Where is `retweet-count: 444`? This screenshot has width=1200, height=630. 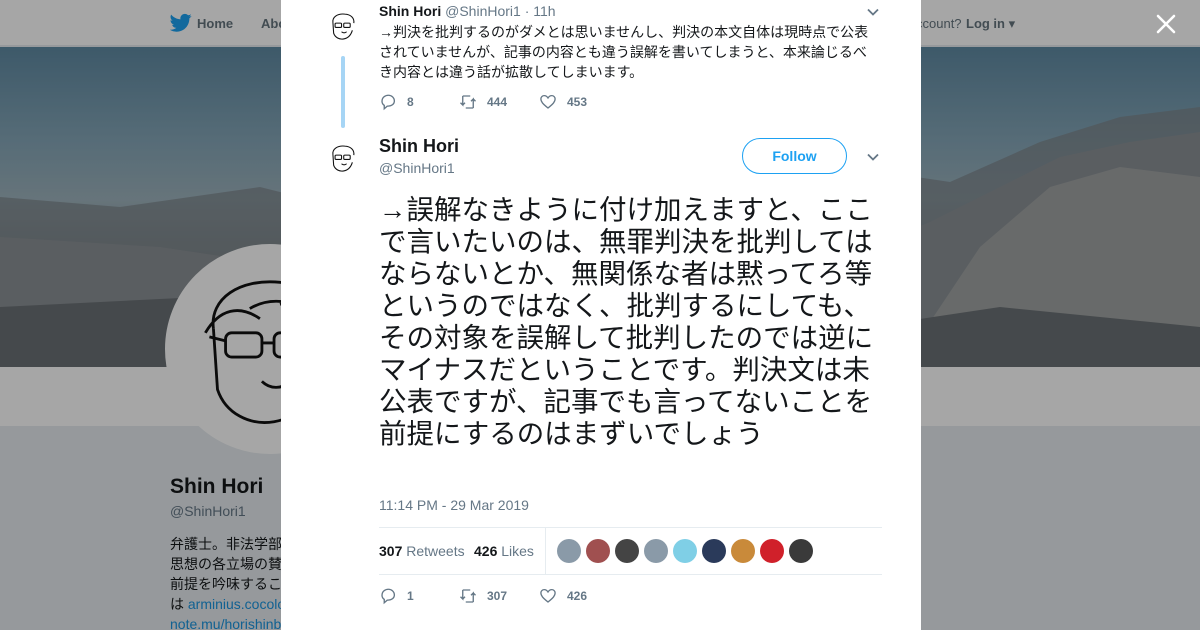
retweet-count: 444 is located at coordinates (497, 102).